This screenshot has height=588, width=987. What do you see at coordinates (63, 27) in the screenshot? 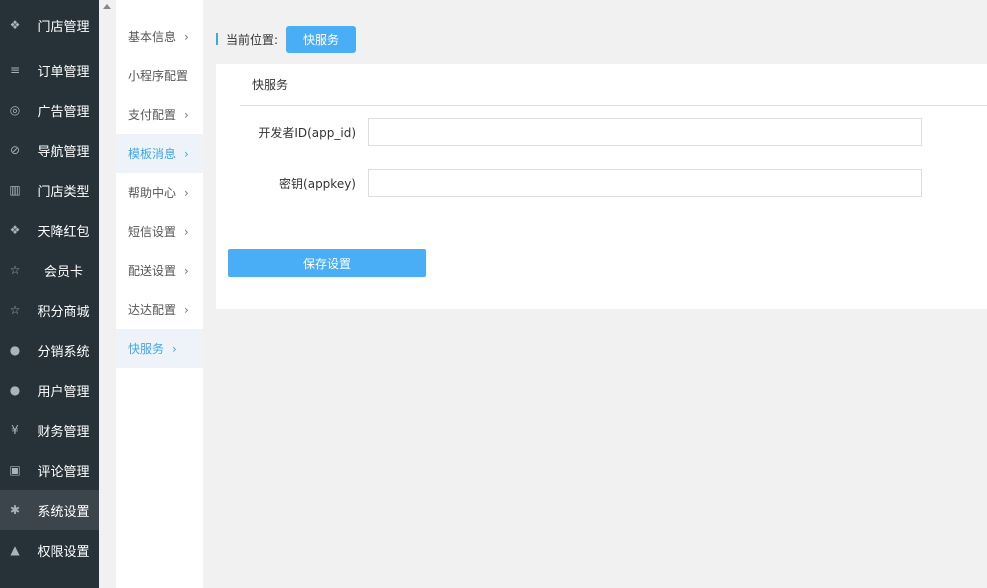
I see `nav-item-label: 门店管理` at bounding box center [63, 27].